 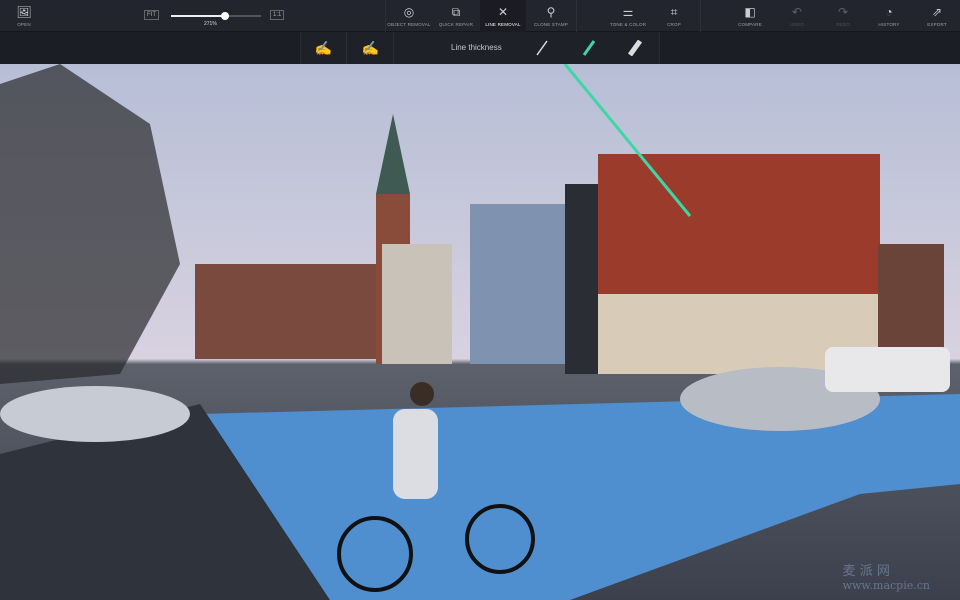 What do you see at coordinates (456, 12) in the screenshot?
I see `bandage-icon: ⧉` at bounding box center [456, 12].